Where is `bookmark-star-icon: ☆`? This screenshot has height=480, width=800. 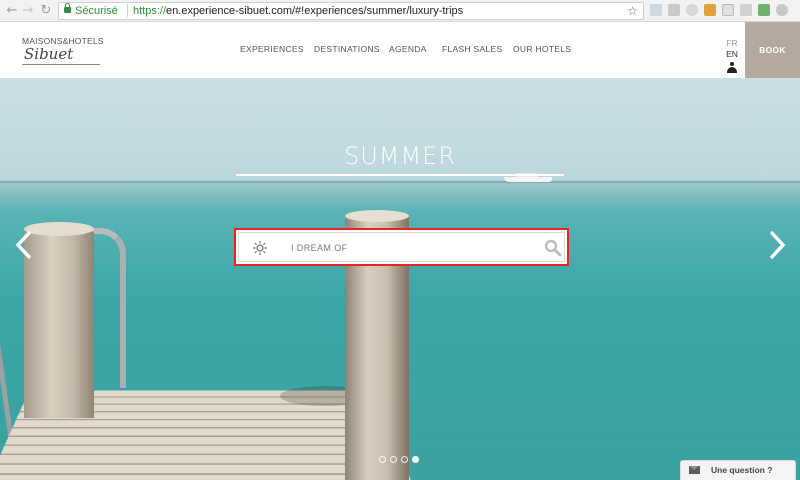
bookmark-star-icon: ☆ is located at coordinates (632, 11).